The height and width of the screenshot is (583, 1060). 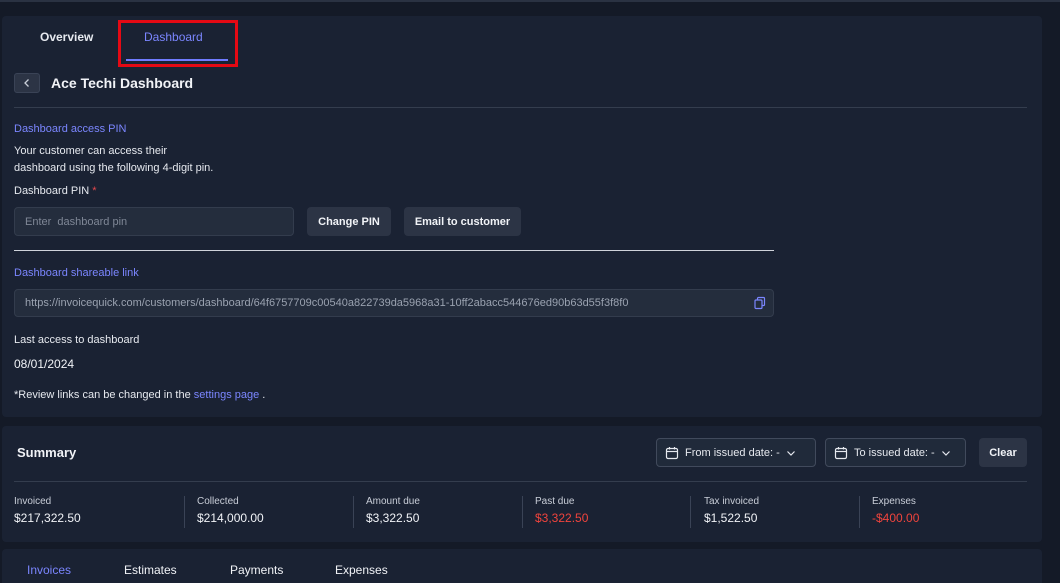 I want to click on email-to-customer-button: Email to customer, so click(x=462, y=221).